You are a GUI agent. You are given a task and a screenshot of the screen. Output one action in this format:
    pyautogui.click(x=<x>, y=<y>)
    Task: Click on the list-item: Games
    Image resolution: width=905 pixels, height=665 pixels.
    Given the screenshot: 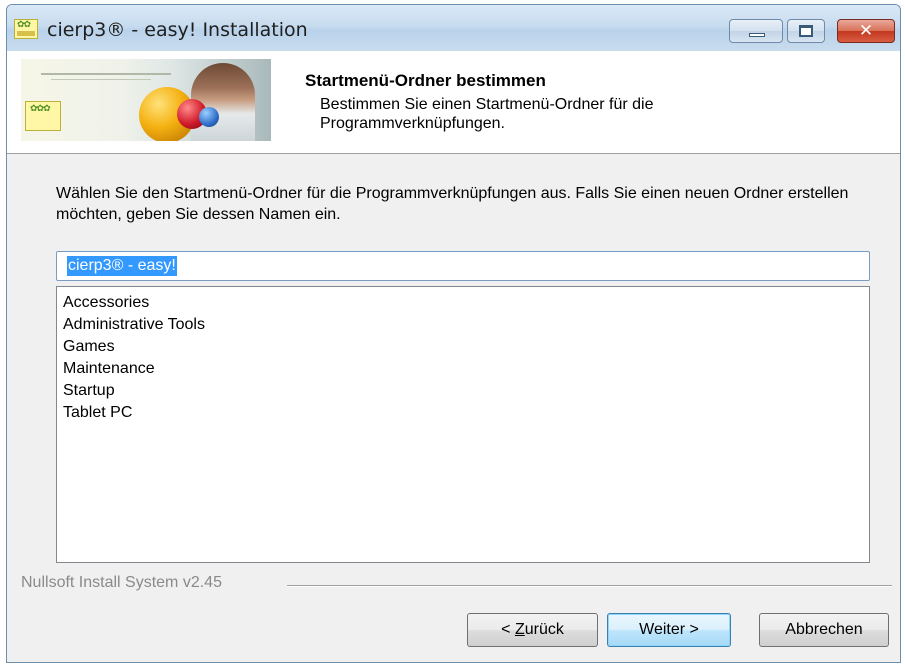 What is the action you would take?
    pyautogui.click(x=466, y=347)
    